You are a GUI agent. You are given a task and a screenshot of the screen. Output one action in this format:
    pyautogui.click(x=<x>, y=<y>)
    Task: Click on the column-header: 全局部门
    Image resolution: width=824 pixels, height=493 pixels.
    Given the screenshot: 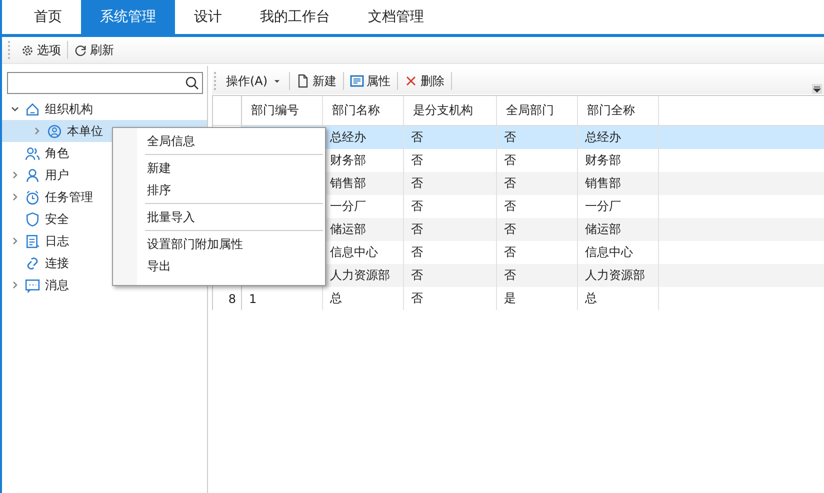 What is the action you would take?
    pyautogui.click(x=537, y=110)
    